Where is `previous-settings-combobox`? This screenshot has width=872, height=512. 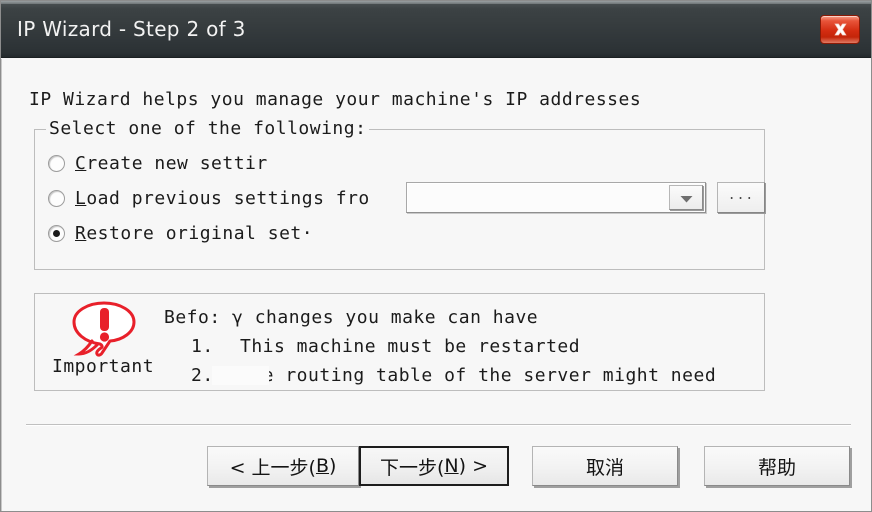 previous-settings-combobox is located at coordinates (556, 197).